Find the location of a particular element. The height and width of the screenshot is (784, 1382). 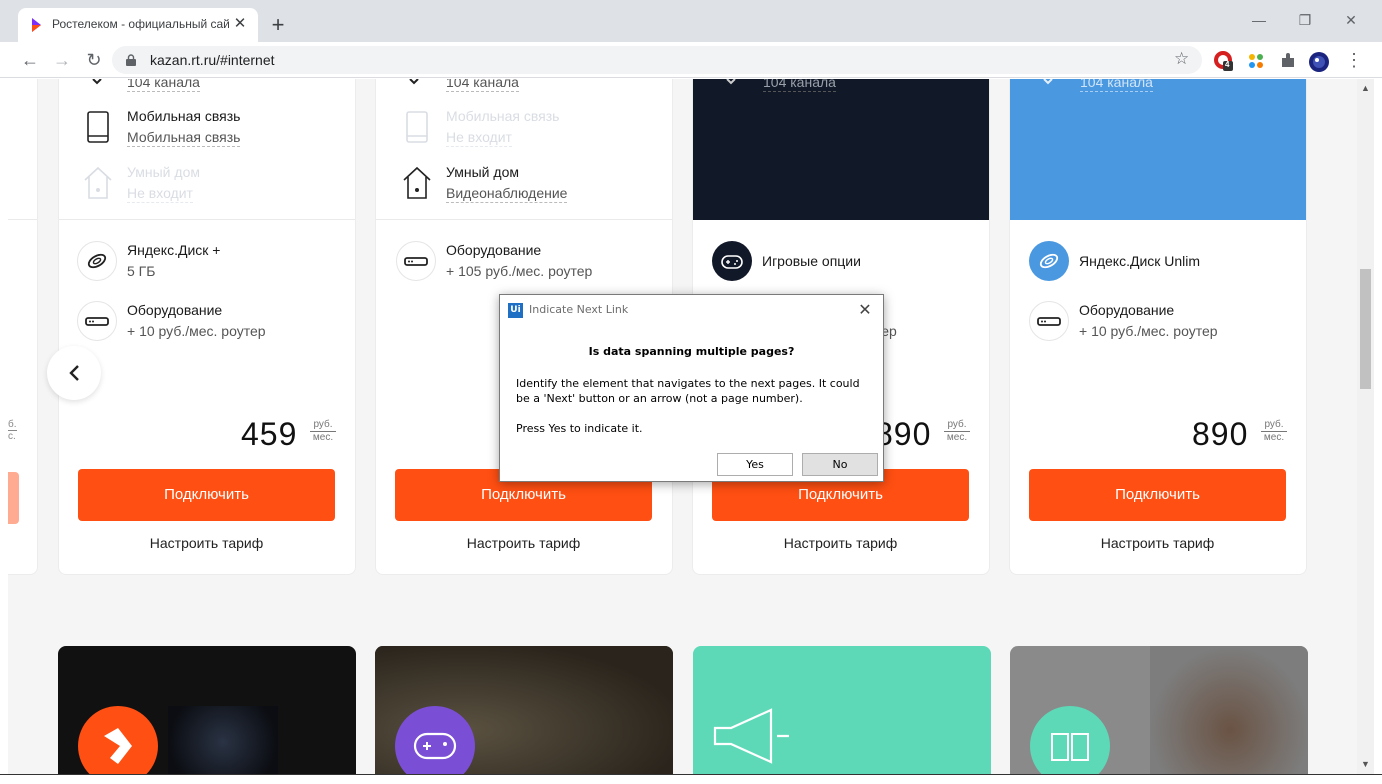

puzzle-extensions-icon is located at coordinates (1288, 61).